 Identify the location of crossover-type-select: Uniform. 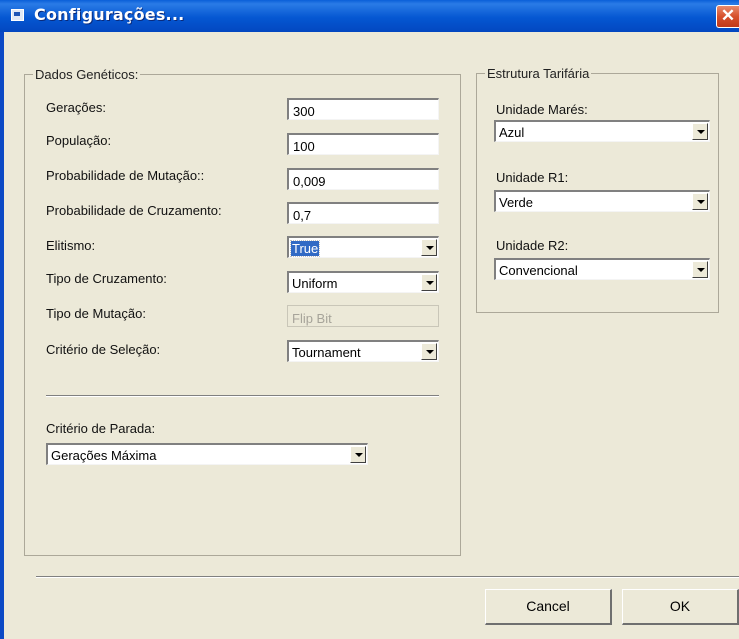
(363, 282).